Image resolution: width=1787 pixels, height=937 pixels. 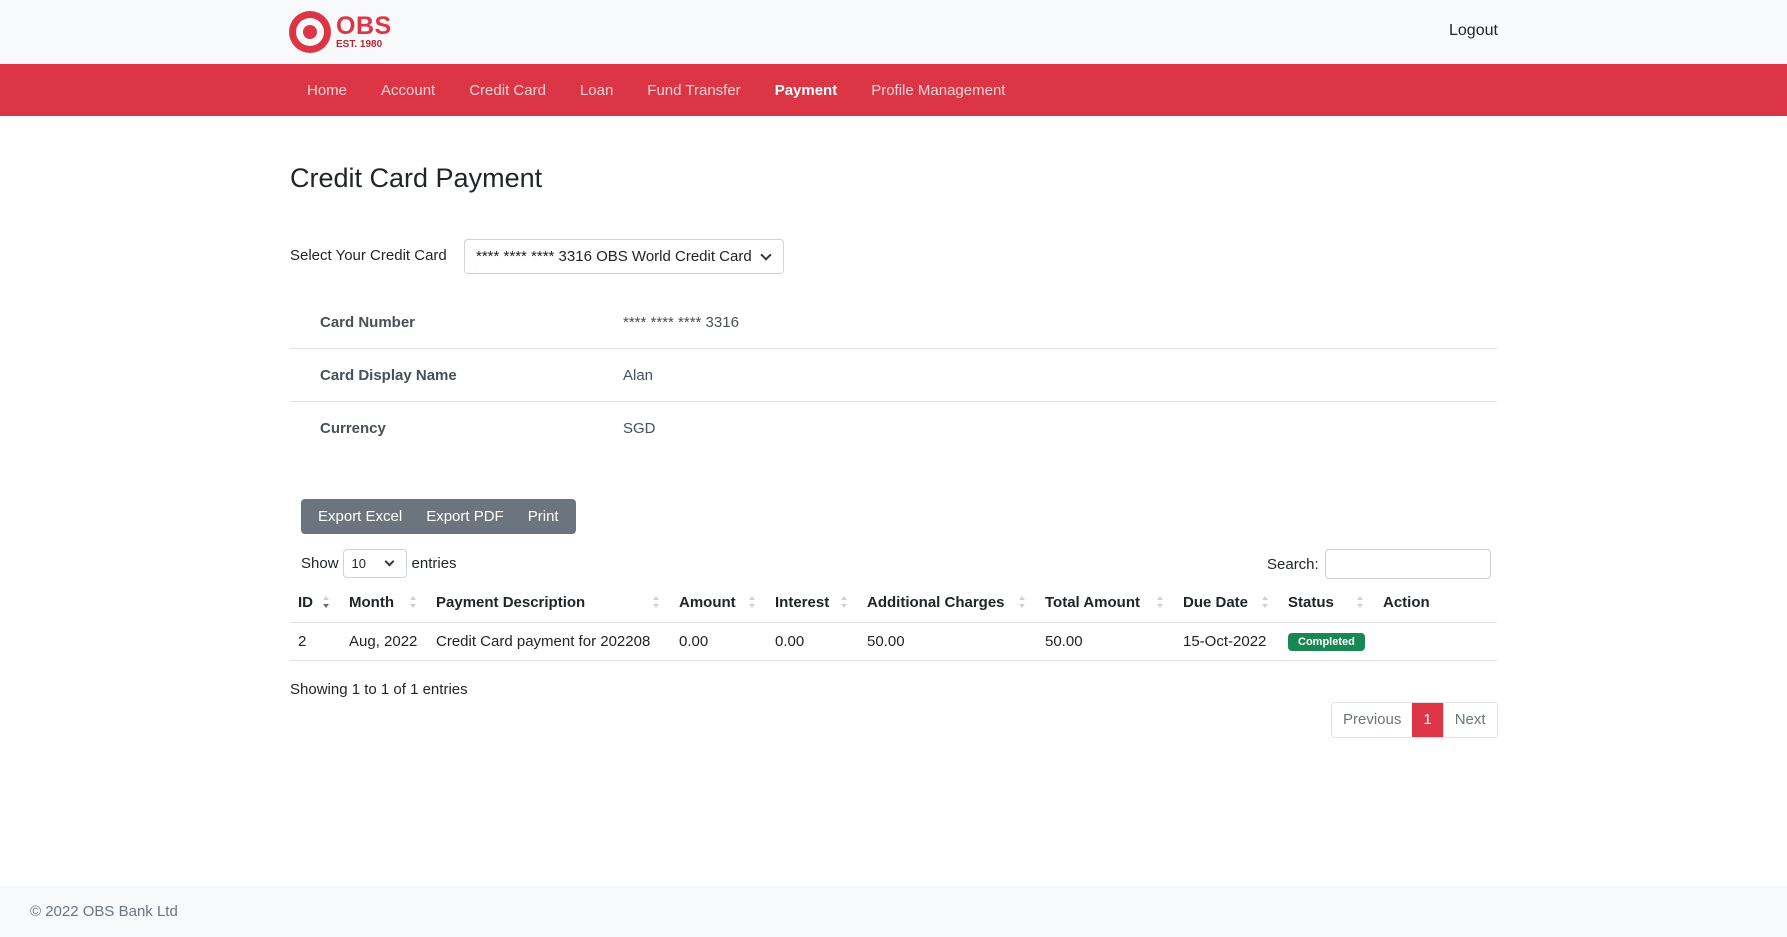 What do you see at coordinates (359, 44) in the screenshot?
I see `logo-established: EST. 1980` at bounding box center [359, 44].